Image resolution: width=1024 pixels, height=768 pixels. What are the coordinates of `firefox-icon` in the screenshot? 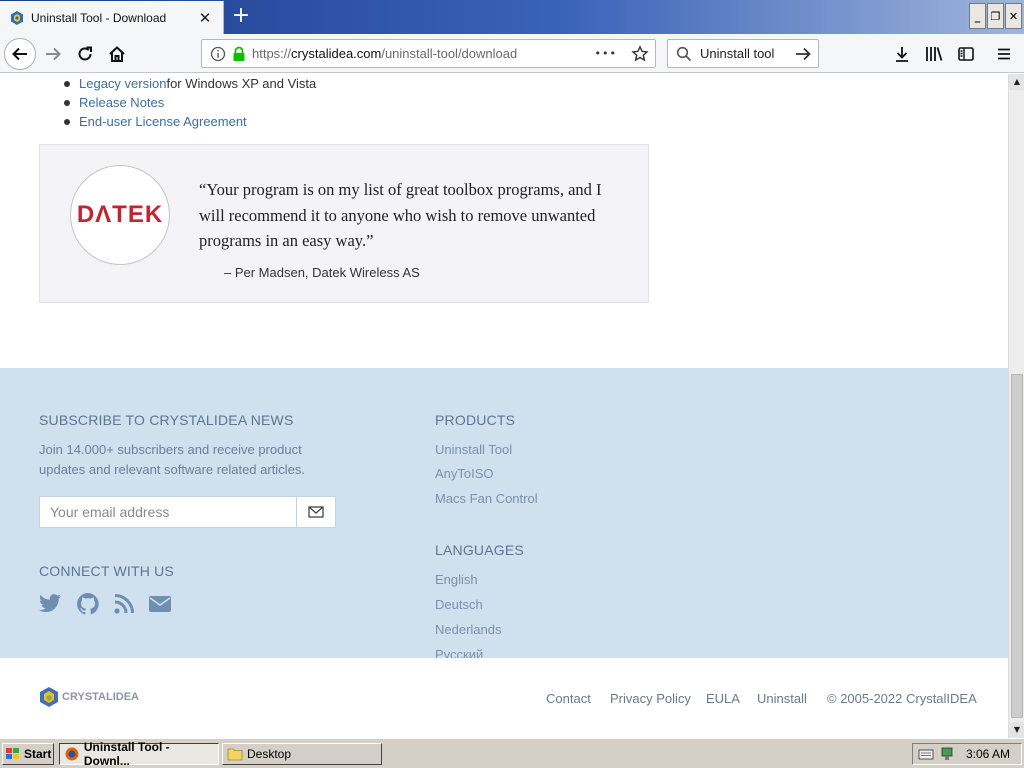 It's located at (72, 754).